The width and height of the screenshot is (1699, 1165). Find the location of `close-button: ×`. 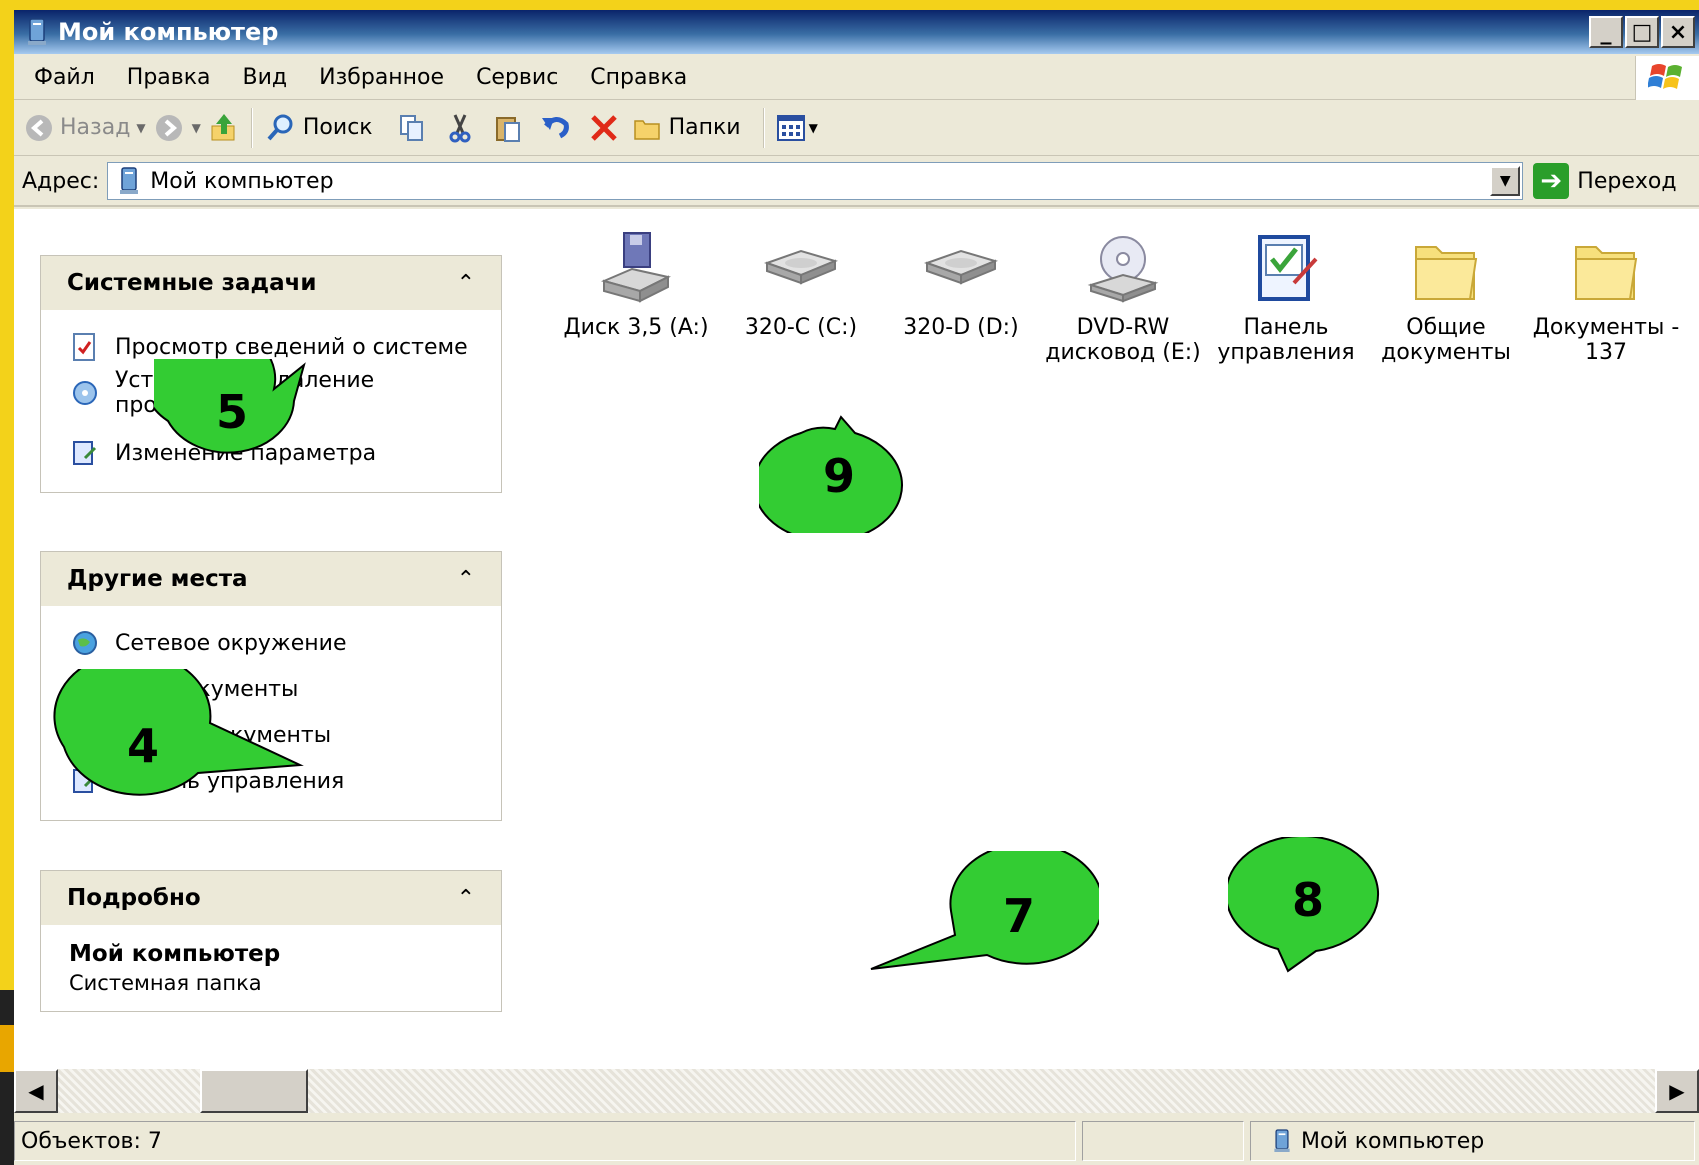

close-button: × is located at coordinates (1678, 32).